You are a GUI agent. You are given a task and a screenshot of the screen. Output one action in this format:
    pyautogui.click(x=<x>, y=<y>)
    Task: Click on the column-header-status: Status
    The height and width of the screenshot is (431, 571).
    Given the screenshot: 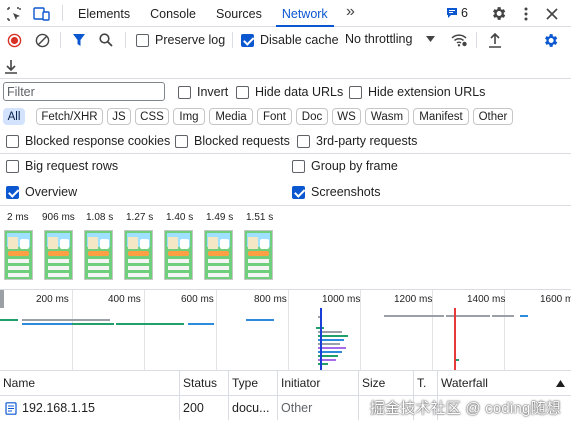 What is the action you would take?
    pyautogui.click(x=204, y=383)
    